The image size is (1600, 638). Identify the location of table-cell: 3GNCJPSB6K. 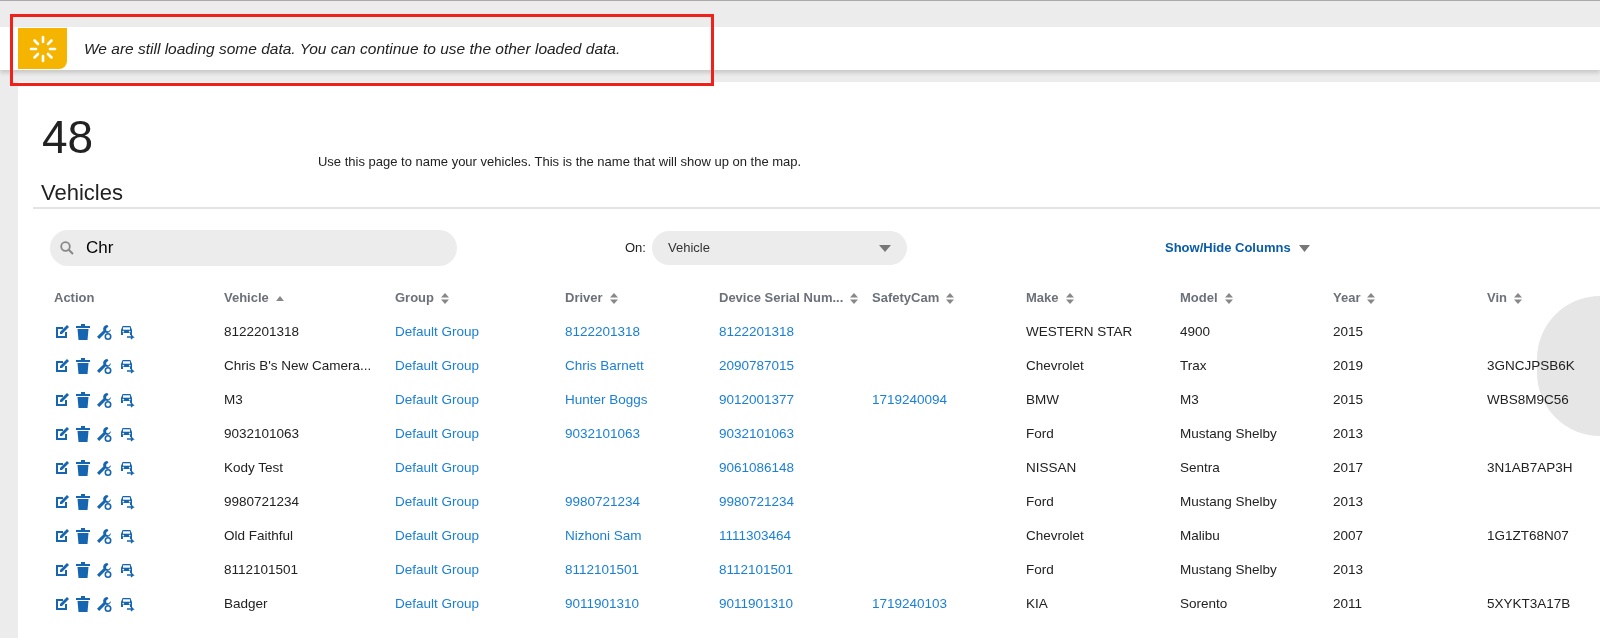
(1531, 365).